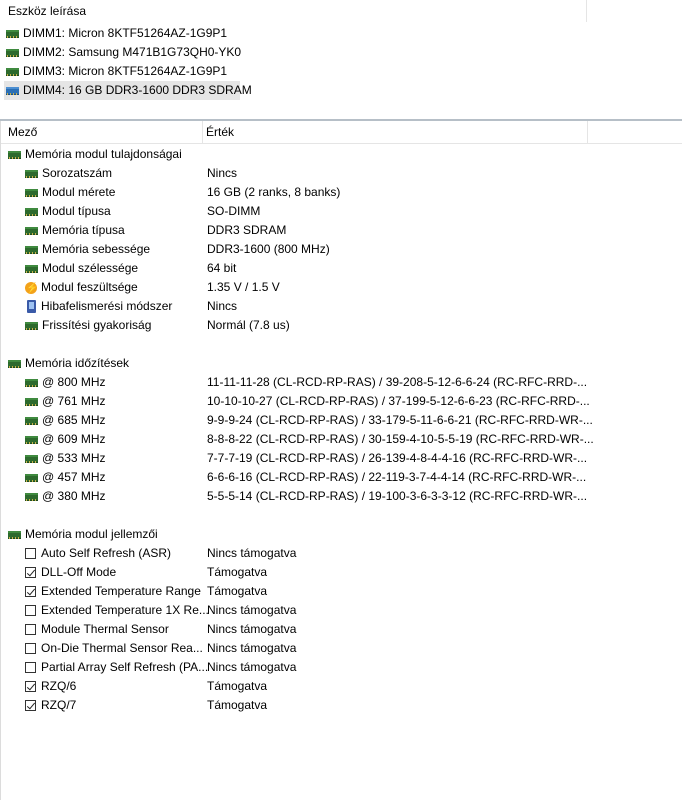  What do you see at coordinates (341, 154) in the screenshot?
I see `group-header-module-properties: Memória modul tulajdonságai` at bounding box center [341, 154].